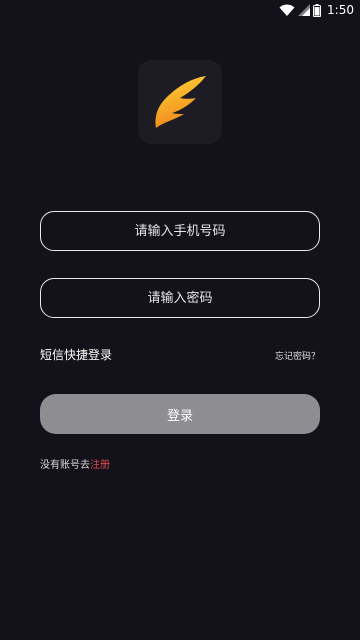 This screenshot has height=640, width=360. Describe the element at coordinates (304, 10) in the screenshot. I see `cell-signal-icon` at that location.